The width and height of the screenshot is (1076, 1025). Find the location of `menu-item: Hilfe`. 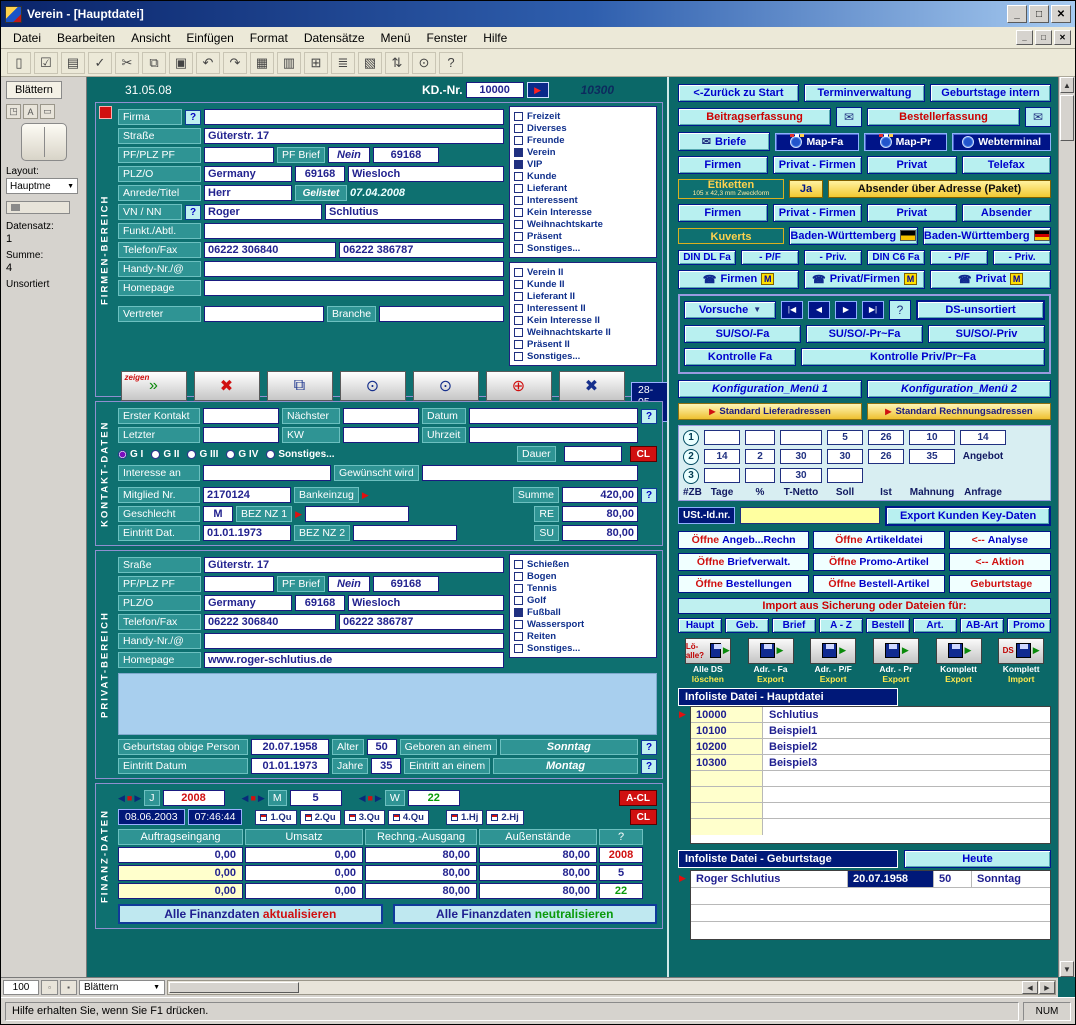

menu-item: Hilfe is located at coordinates (495, 38).